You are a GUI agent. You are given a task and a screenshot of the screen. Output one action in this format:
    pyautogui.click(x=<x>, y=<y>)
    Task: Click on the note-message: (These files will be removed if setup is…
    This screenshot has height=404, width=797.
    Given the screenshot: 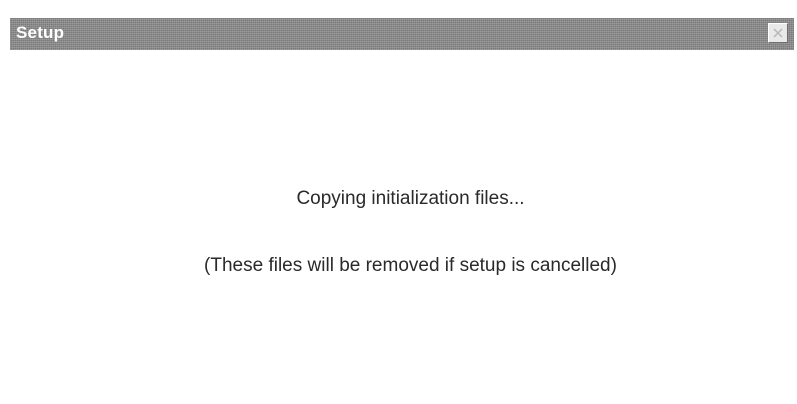 What is the action you would take?
    pyautogui.click(x=410, y=265)
    